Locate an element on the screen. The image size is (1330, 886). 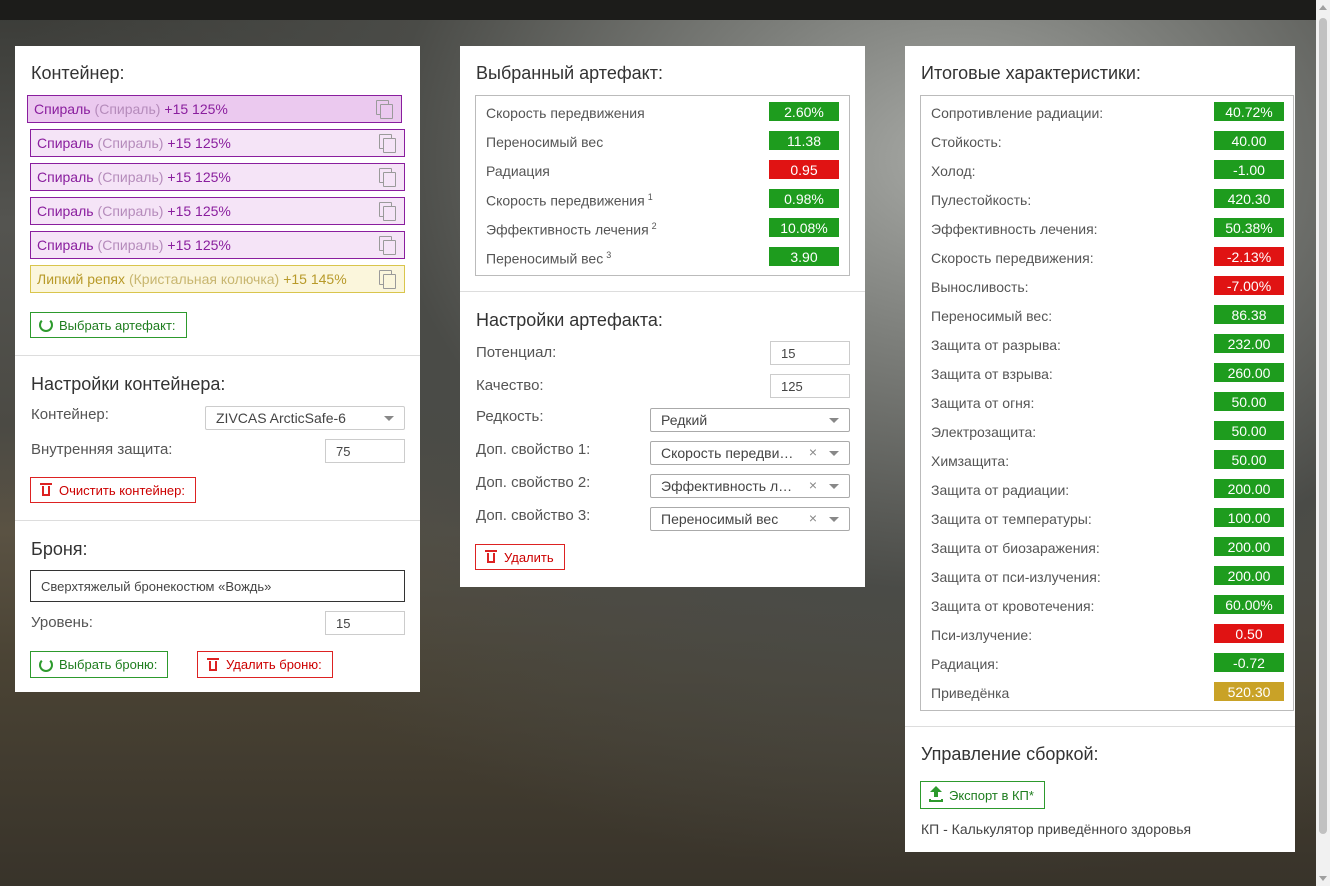
container-select-value: ZIVCAS ArcticSafe-6 is located at coordinates (281, 418).